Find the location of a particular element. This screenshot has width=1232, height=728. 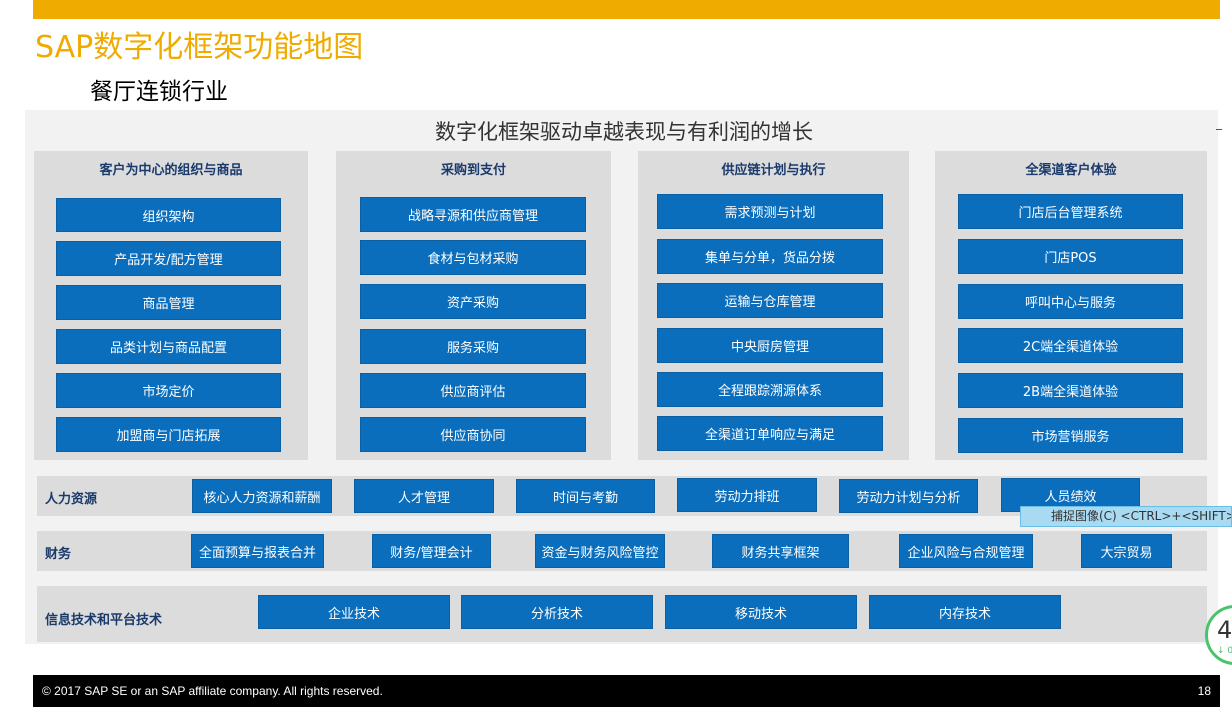

hr-button: 劳动力排班 is located at coordinates (747, 495).